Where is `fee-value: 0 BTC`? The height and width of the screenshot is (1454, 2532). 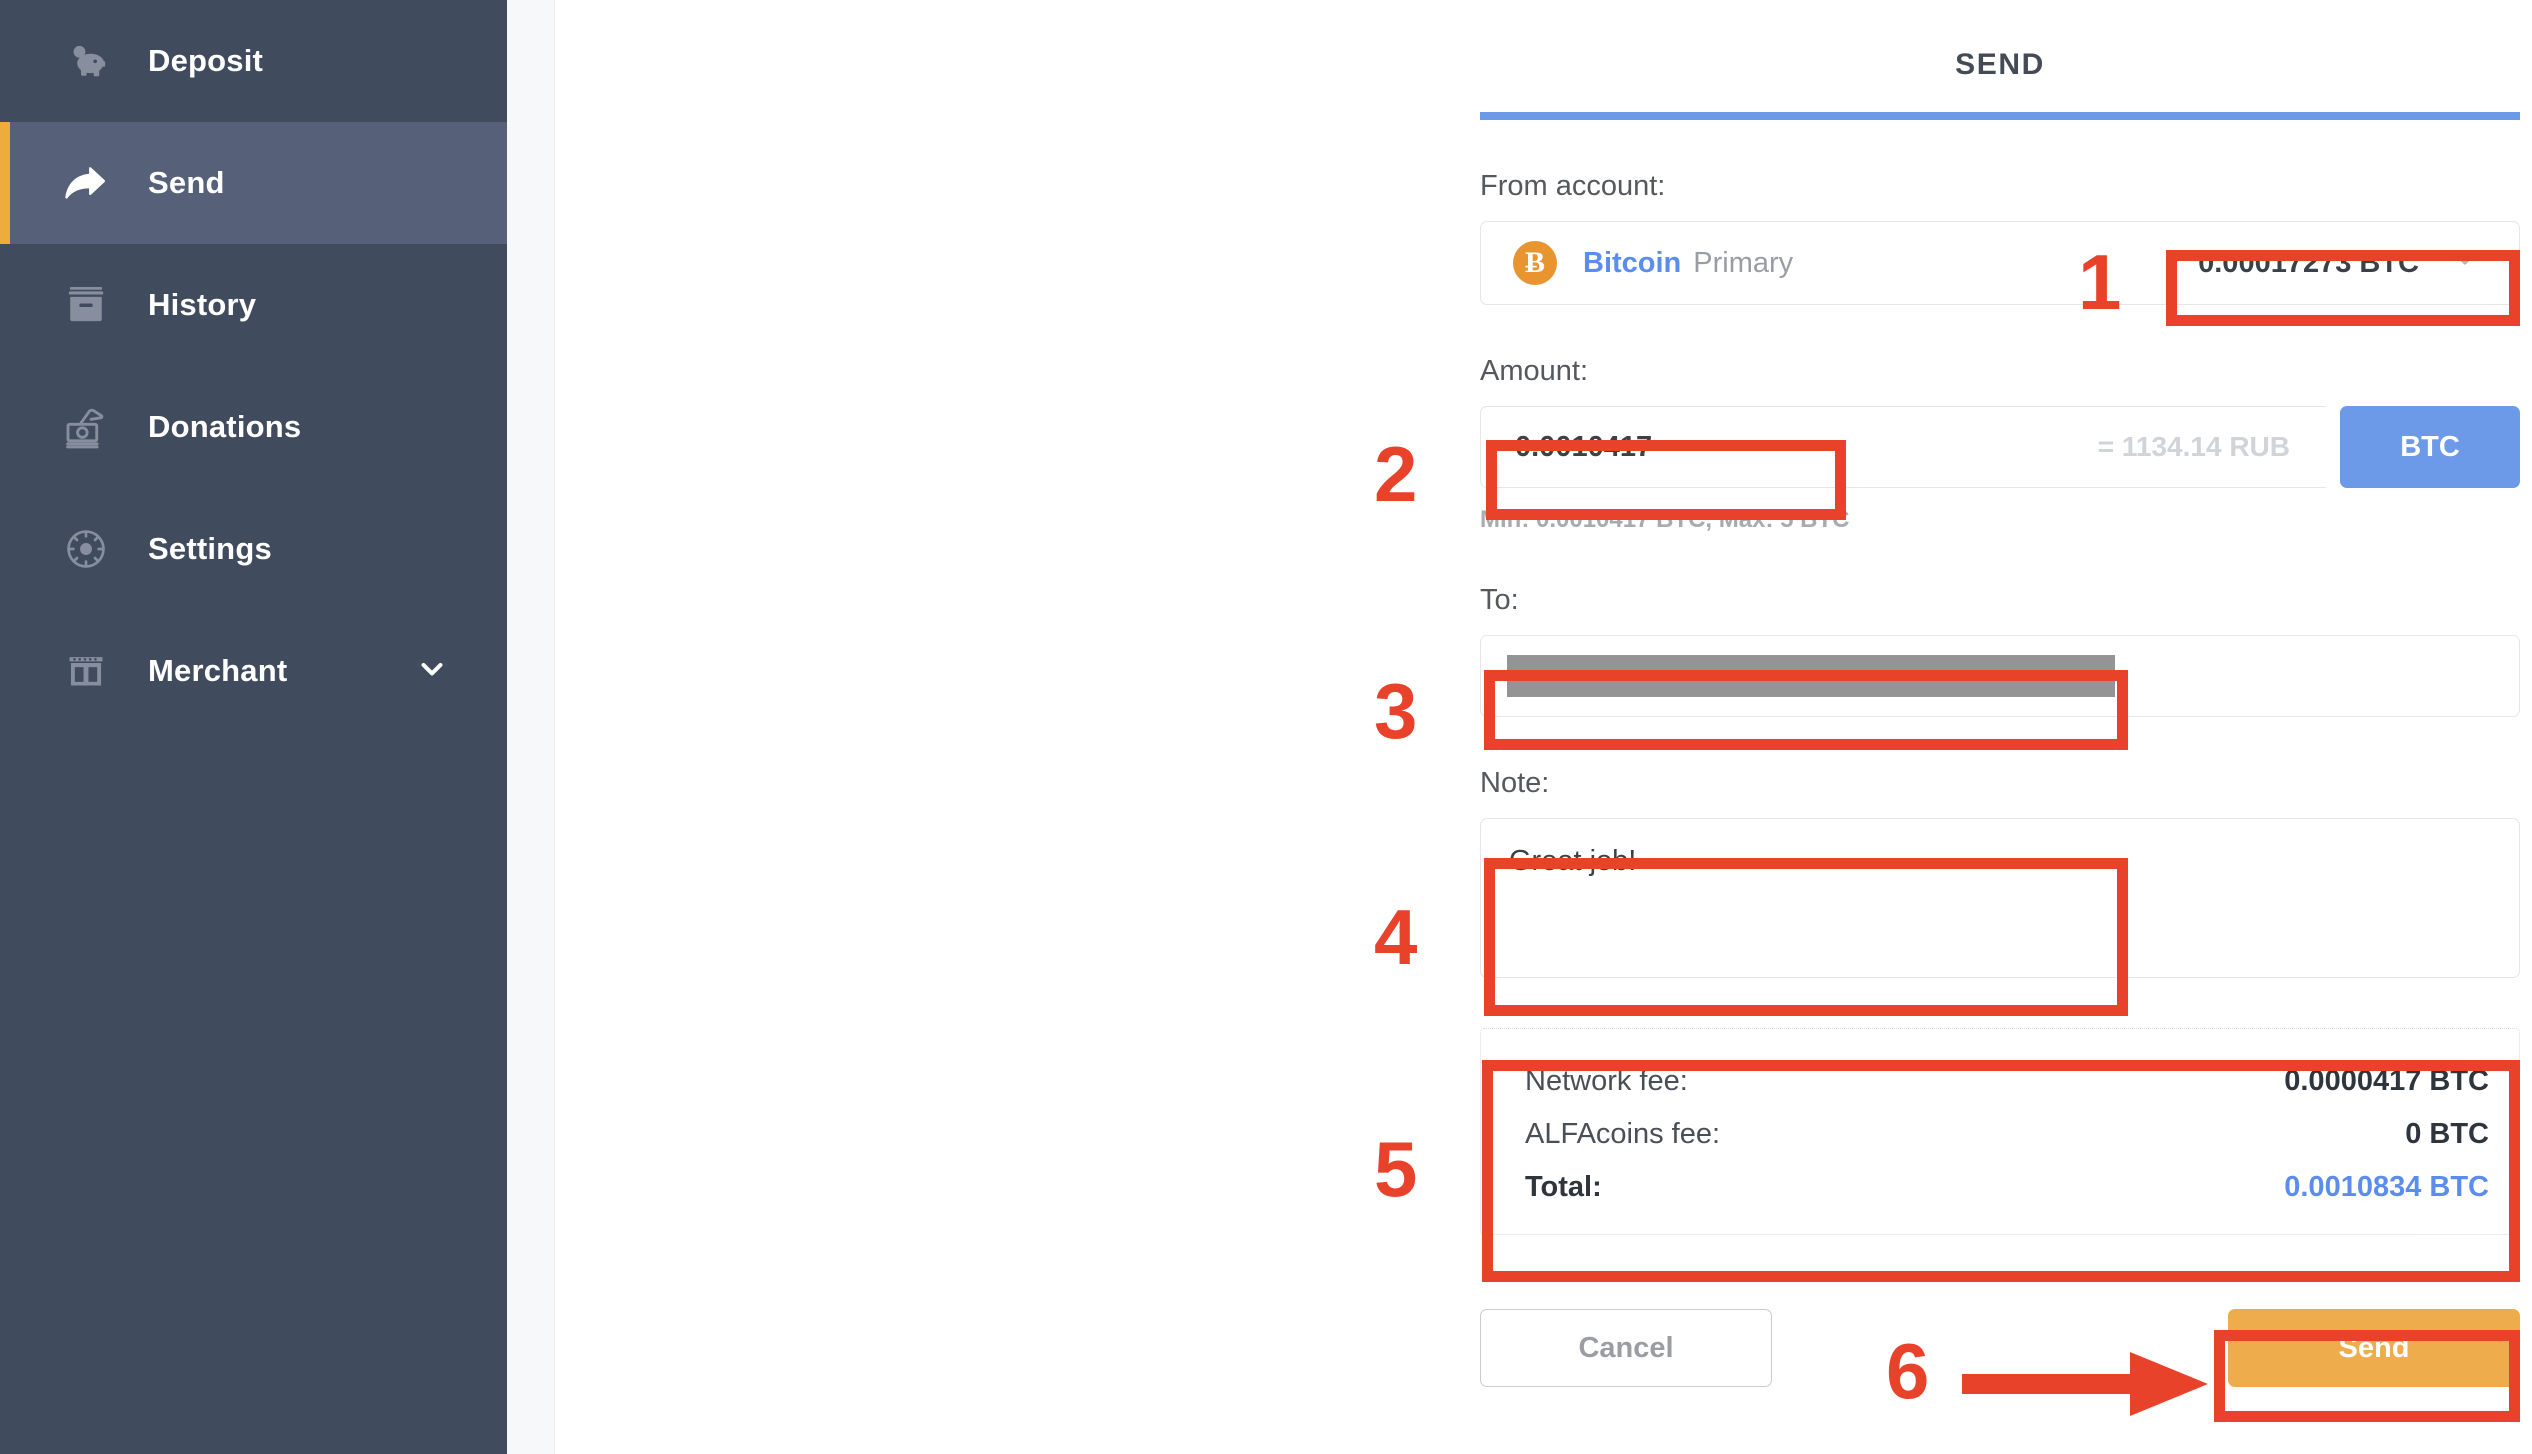
fee-value: 0 BTC is located at coordinates (2447, 1134).